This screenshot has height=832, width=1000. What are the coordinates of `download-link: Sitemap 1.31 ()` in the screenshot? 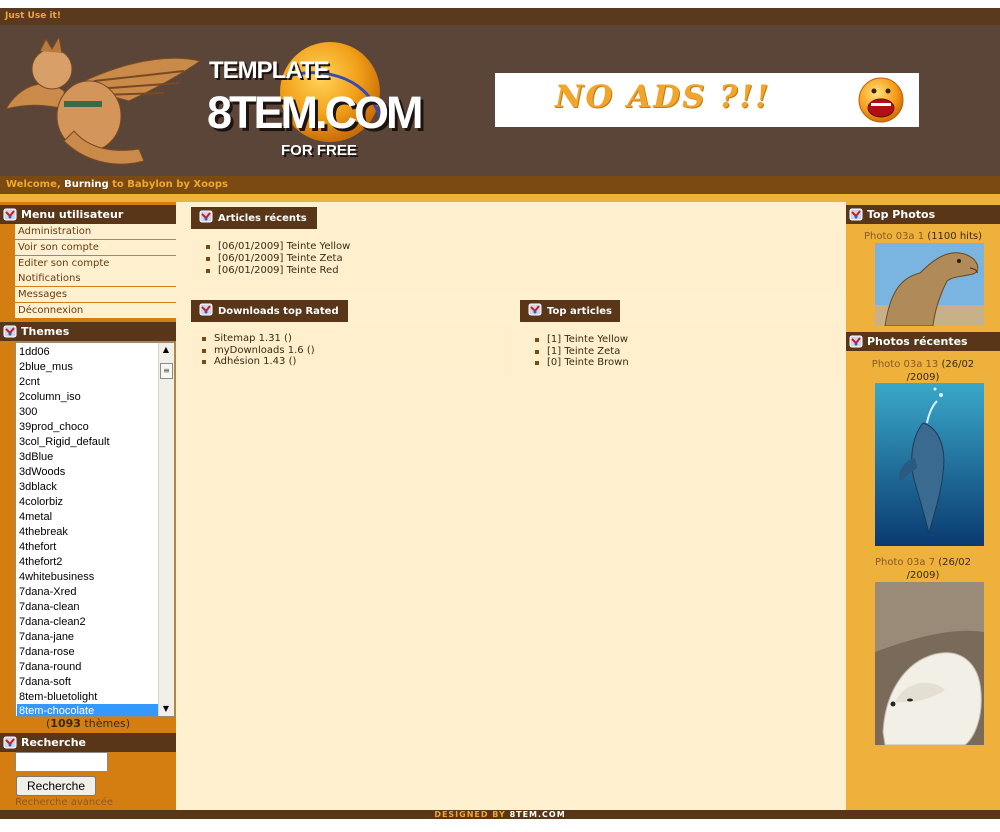 It's located at (247, 338).